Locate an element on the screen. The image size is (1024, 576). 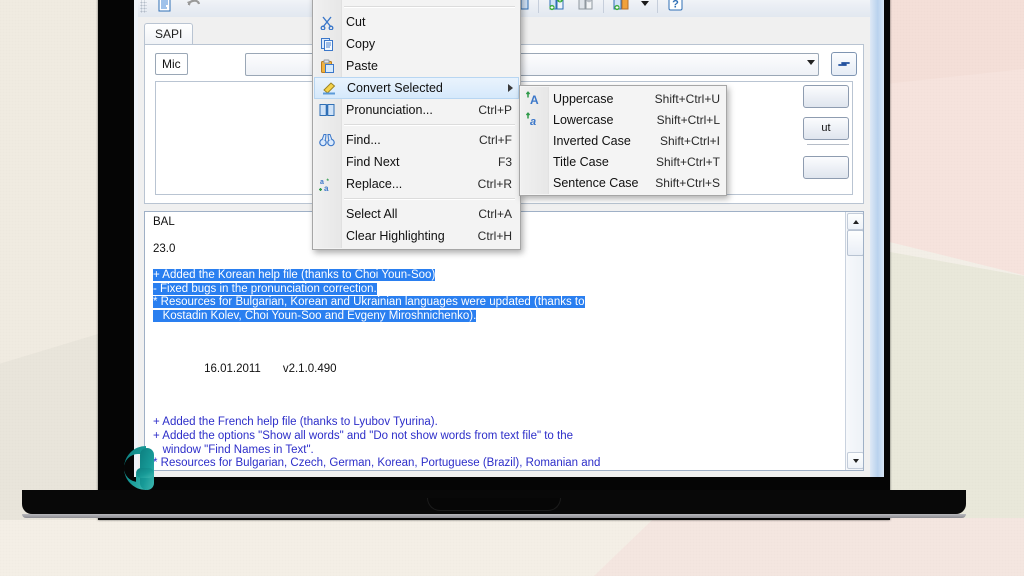
menu-accel: Ctrl+P is located at coordinates (495, 110).